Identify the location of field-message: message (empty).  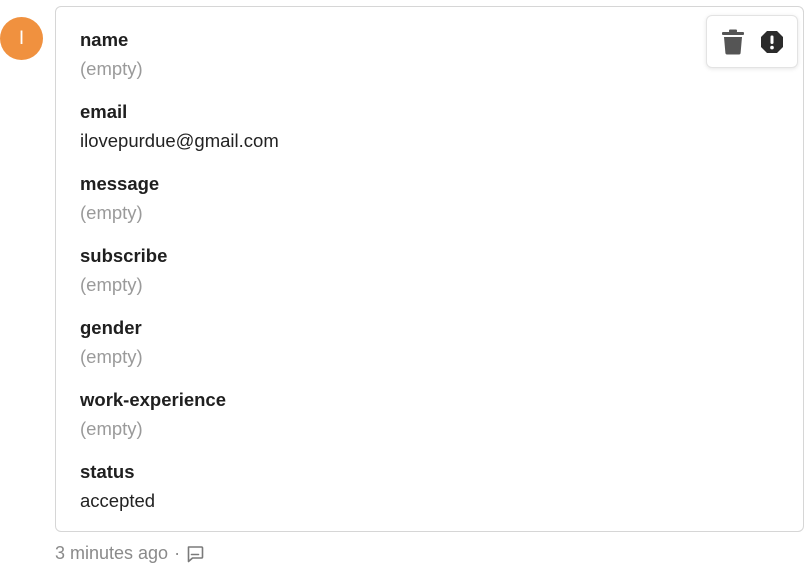
(179, 207).